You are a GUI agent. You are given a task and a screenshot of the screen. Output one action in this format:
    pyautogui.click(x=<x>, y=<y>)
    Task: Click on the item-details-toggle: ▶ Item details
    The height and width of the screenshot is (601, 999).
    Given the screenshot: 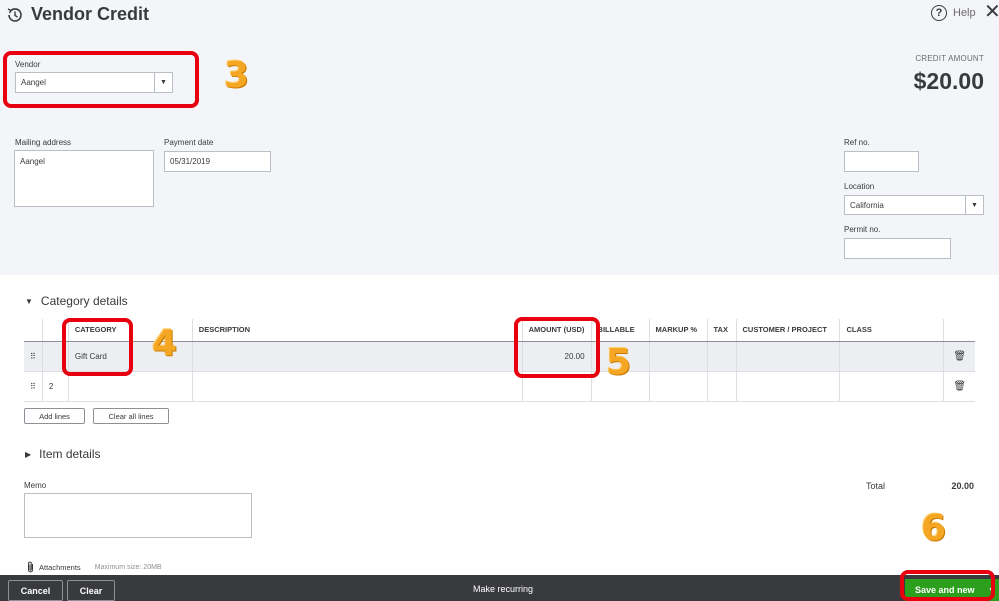 What is the action you would take?
    pyautogui.click(x=63, y=454)
    